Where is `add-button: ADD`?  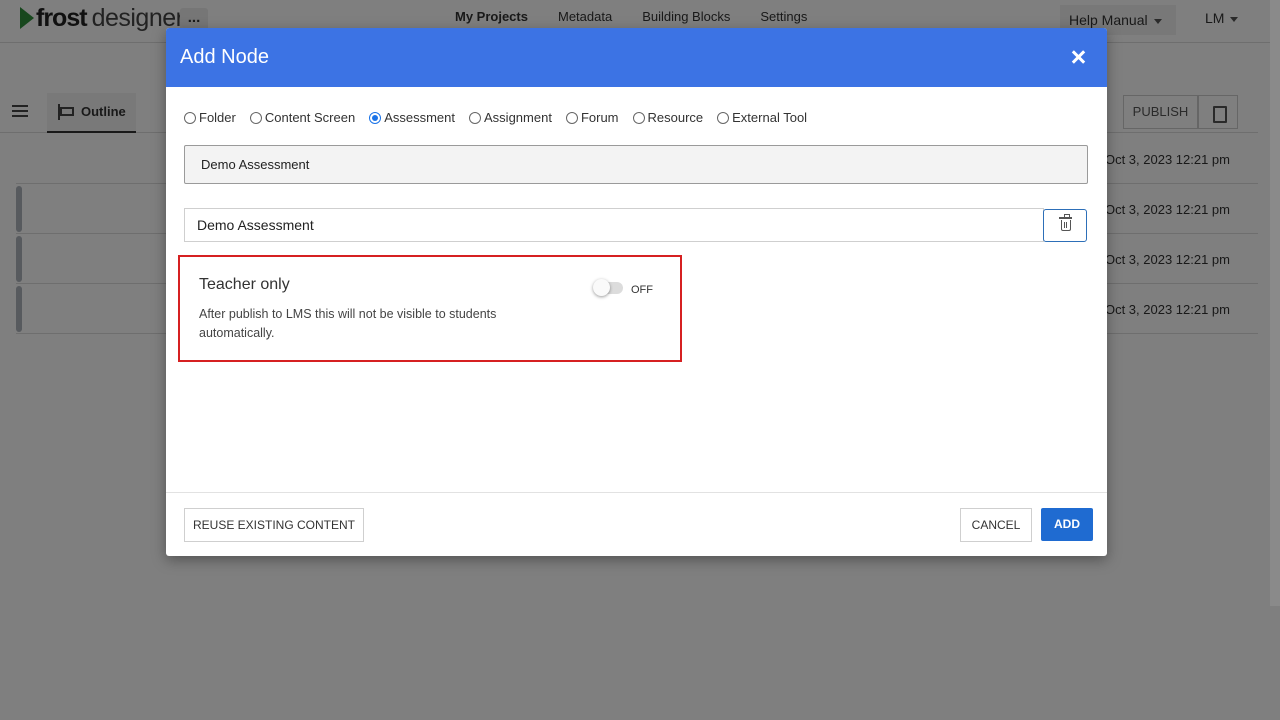
add-button: ADD is located at coordinates (1067, 524).